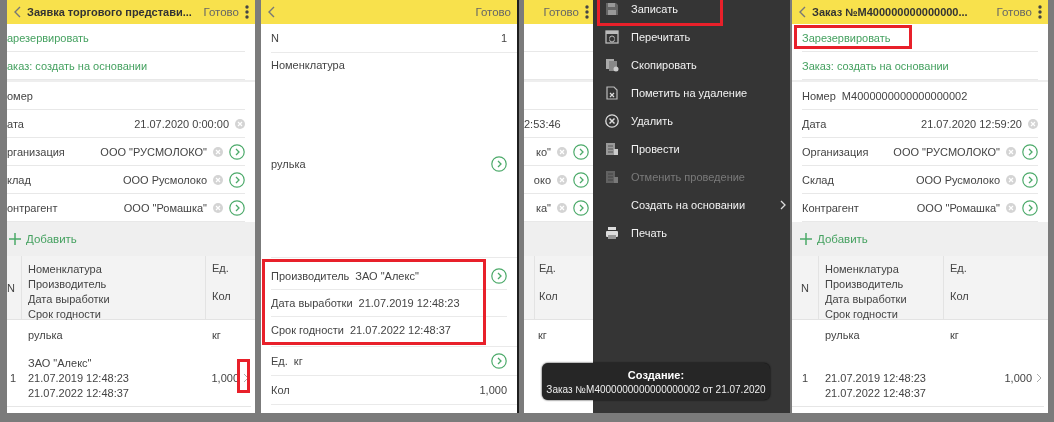 This screenshot has width=1054, height=422. Describe the element at coordinates (20, 95) in the screenshot. I see `field-label: омер` at that location.